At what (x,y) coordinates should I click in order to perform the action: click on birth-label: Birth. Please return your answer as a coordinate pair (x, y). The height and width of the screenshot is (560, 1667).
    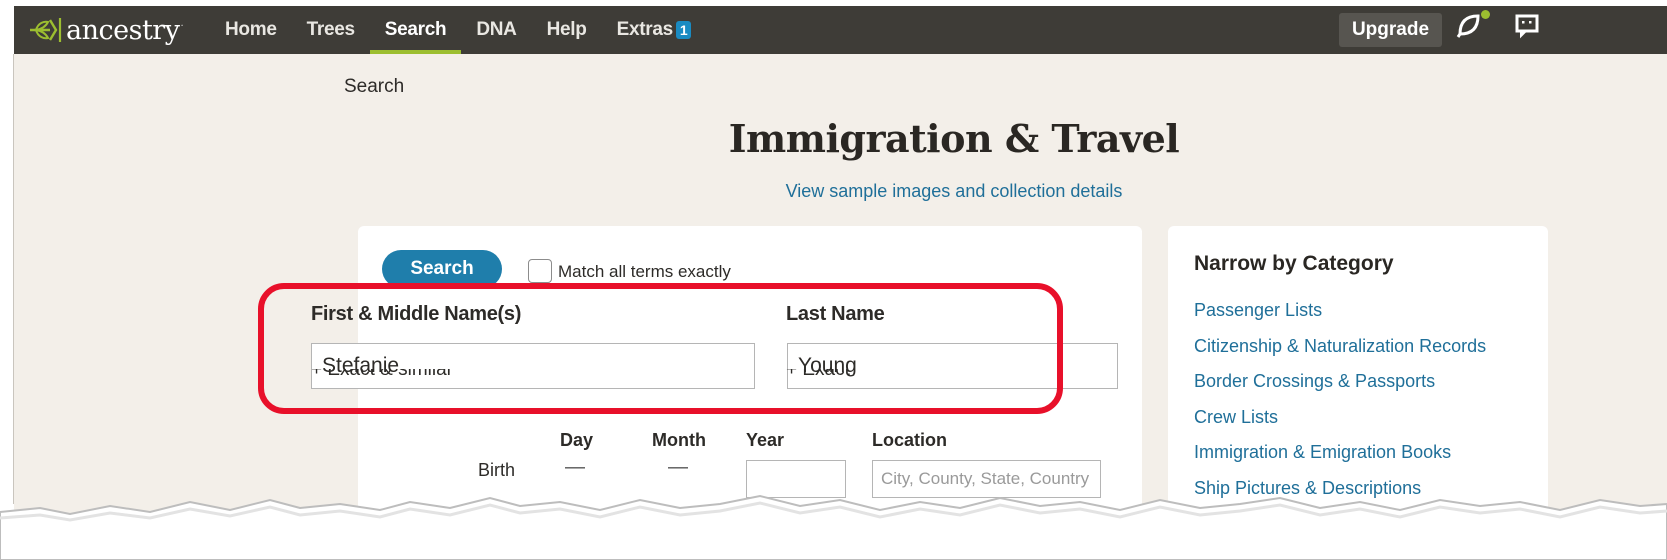
    Looking at the image, I should click on (497, 470).